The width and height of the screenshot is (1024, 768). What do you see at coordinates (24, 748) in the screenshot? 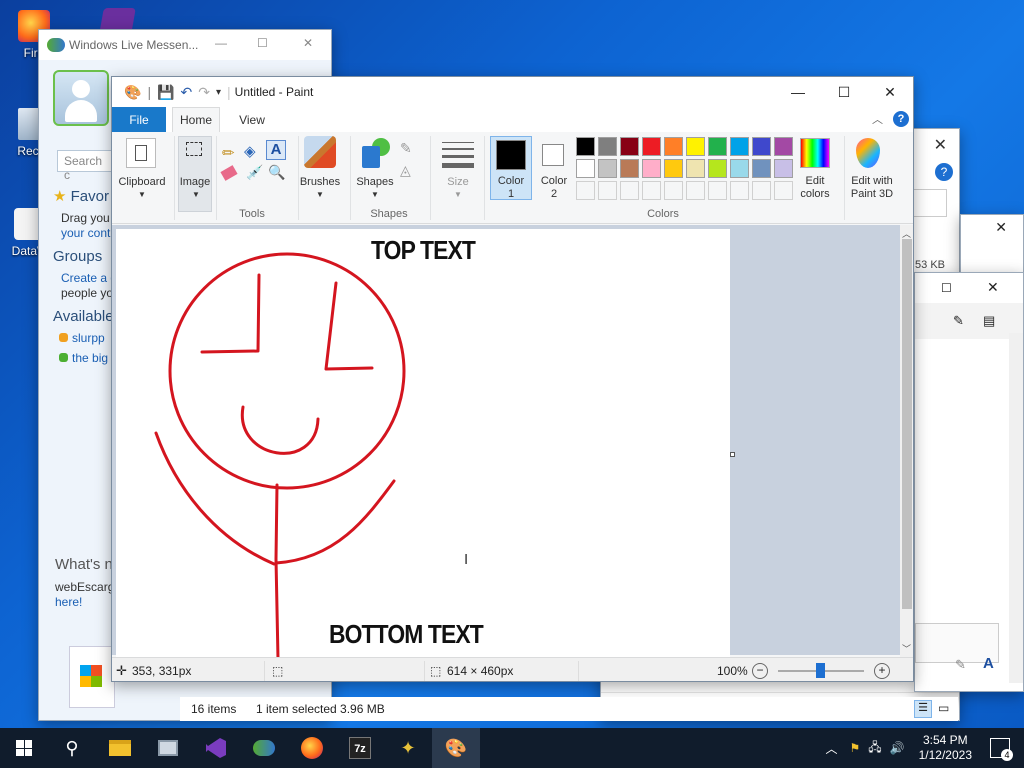
I see `windows-start-icon` at bounding box center [24, 748].